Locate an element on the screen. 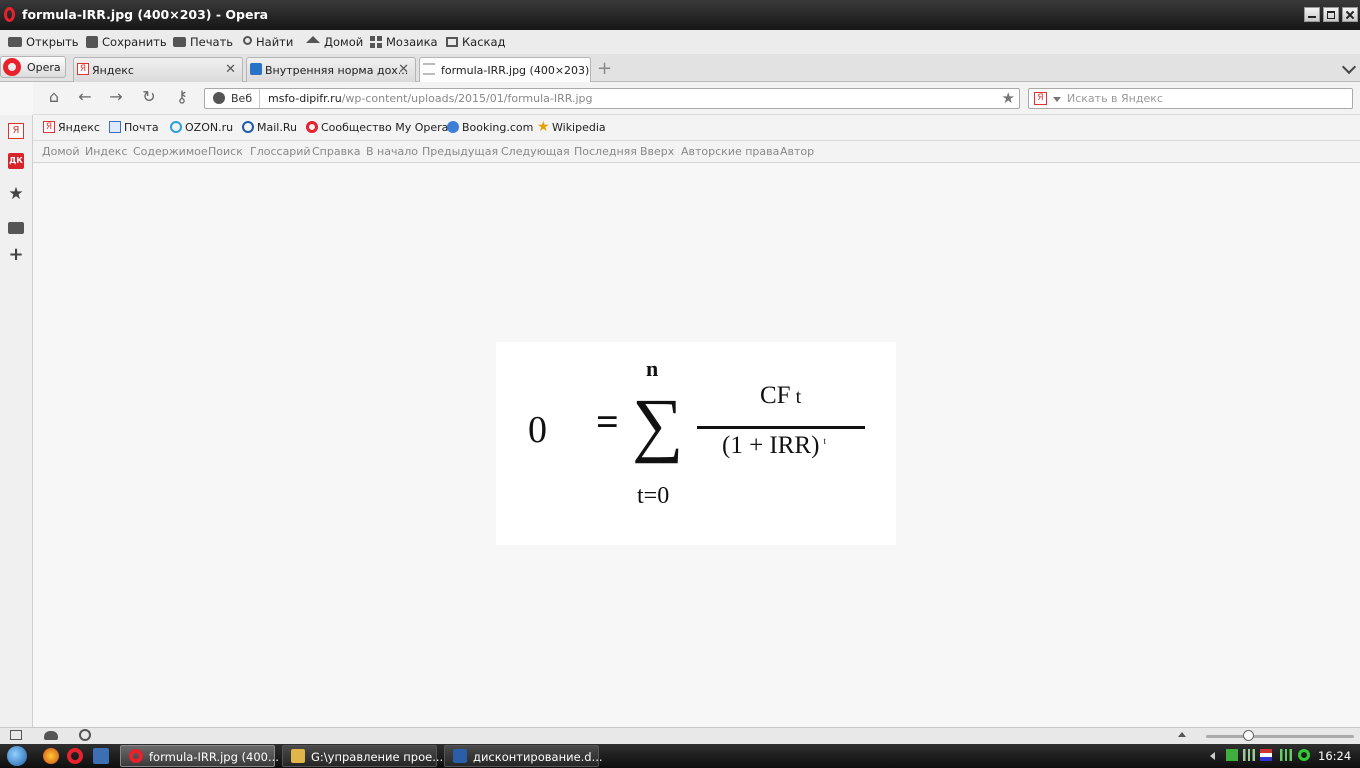 The width and height of the screenshot is (1360, 768). web-security-badge: Веб is located at coordinates (232, 98).